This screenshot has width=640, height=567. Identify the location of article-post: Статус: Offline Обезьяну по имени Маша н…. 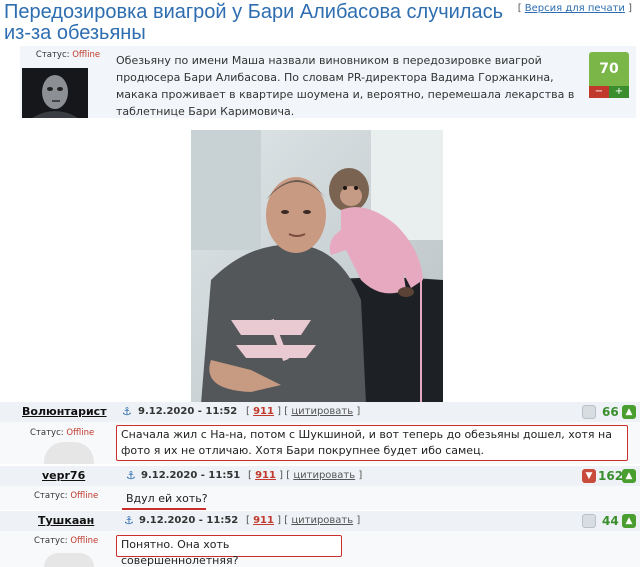
(328, 82).